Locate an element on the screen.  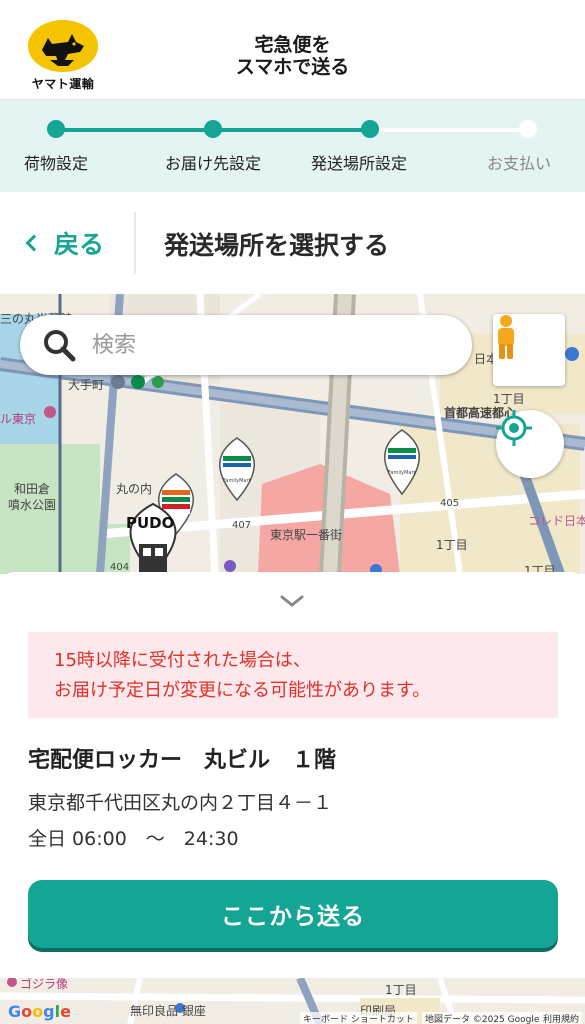
map-search-bar is located at coordinates (246, 345).